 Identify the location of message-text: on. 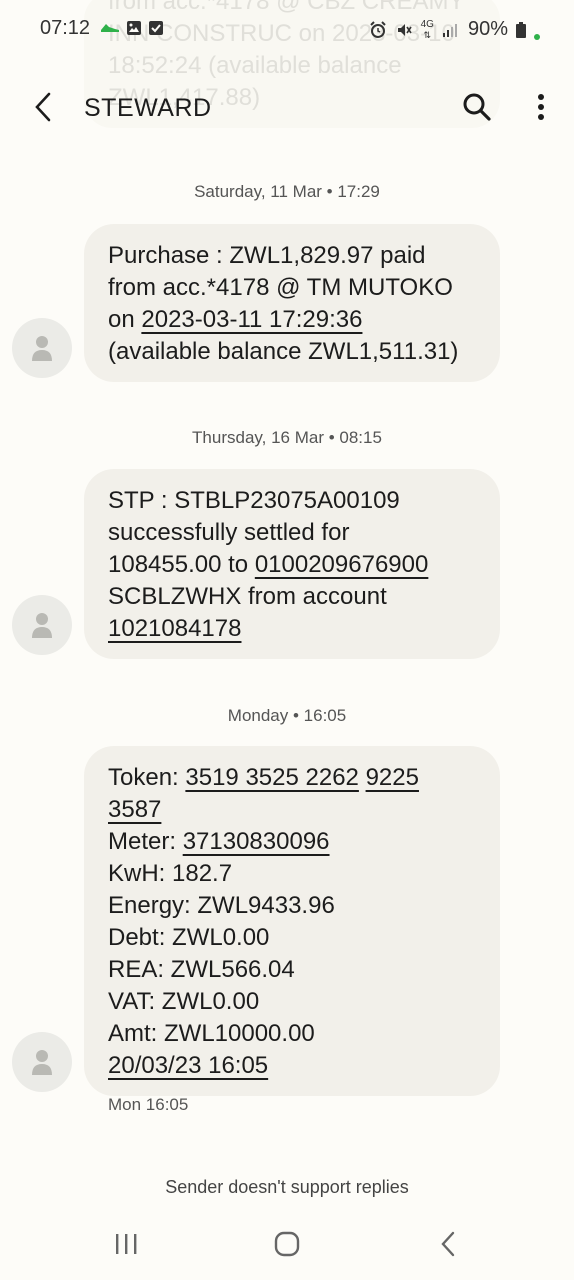
(125, 319).